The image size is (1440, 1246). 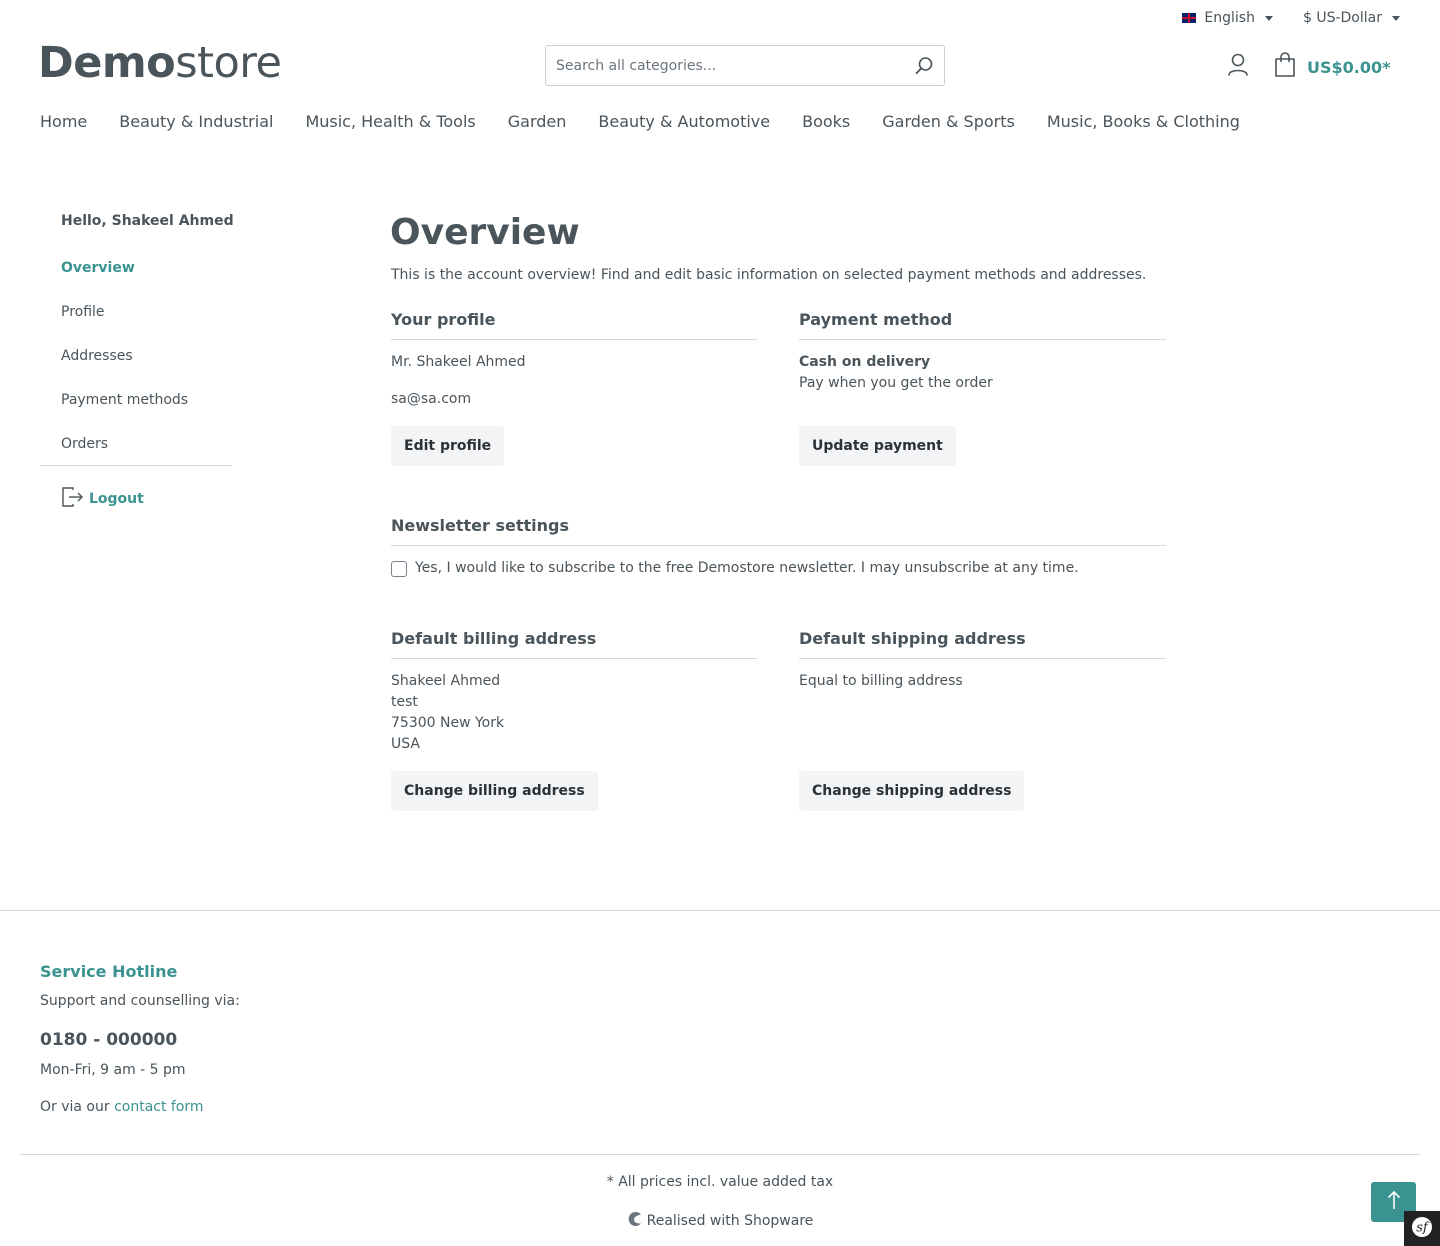 What do you see at coordinates (574, 339) in the screenshot?
I see `profile-card-divider` at bounding box center [574, 339].